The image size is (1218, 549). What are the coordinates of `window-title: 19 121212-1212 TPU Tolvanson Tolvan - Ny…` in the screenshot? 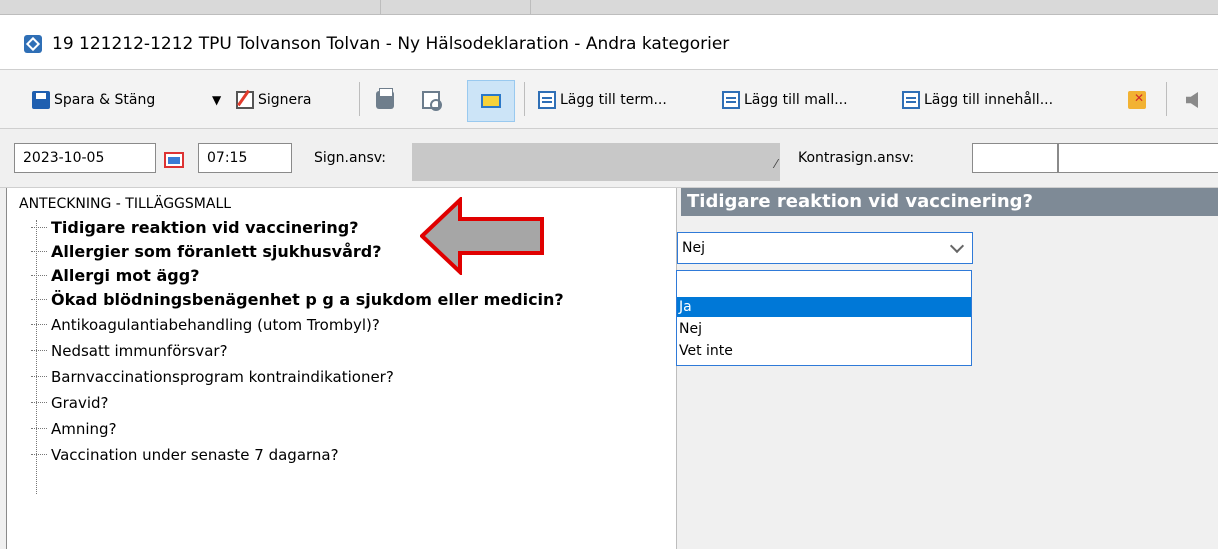 It's located at (391, 44).